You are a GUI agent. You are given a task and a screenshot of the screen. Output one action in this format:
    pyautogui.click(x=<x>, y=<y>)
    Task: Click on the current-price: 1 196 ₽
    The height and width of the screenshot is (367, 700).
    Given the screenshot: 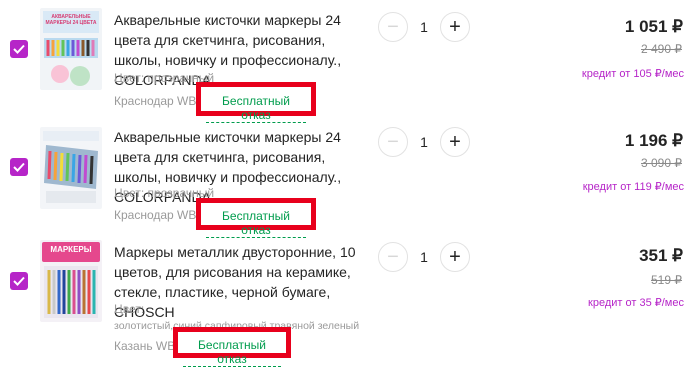 What is the action you would take?
    pyautogui.click(x=653, y=140)
    